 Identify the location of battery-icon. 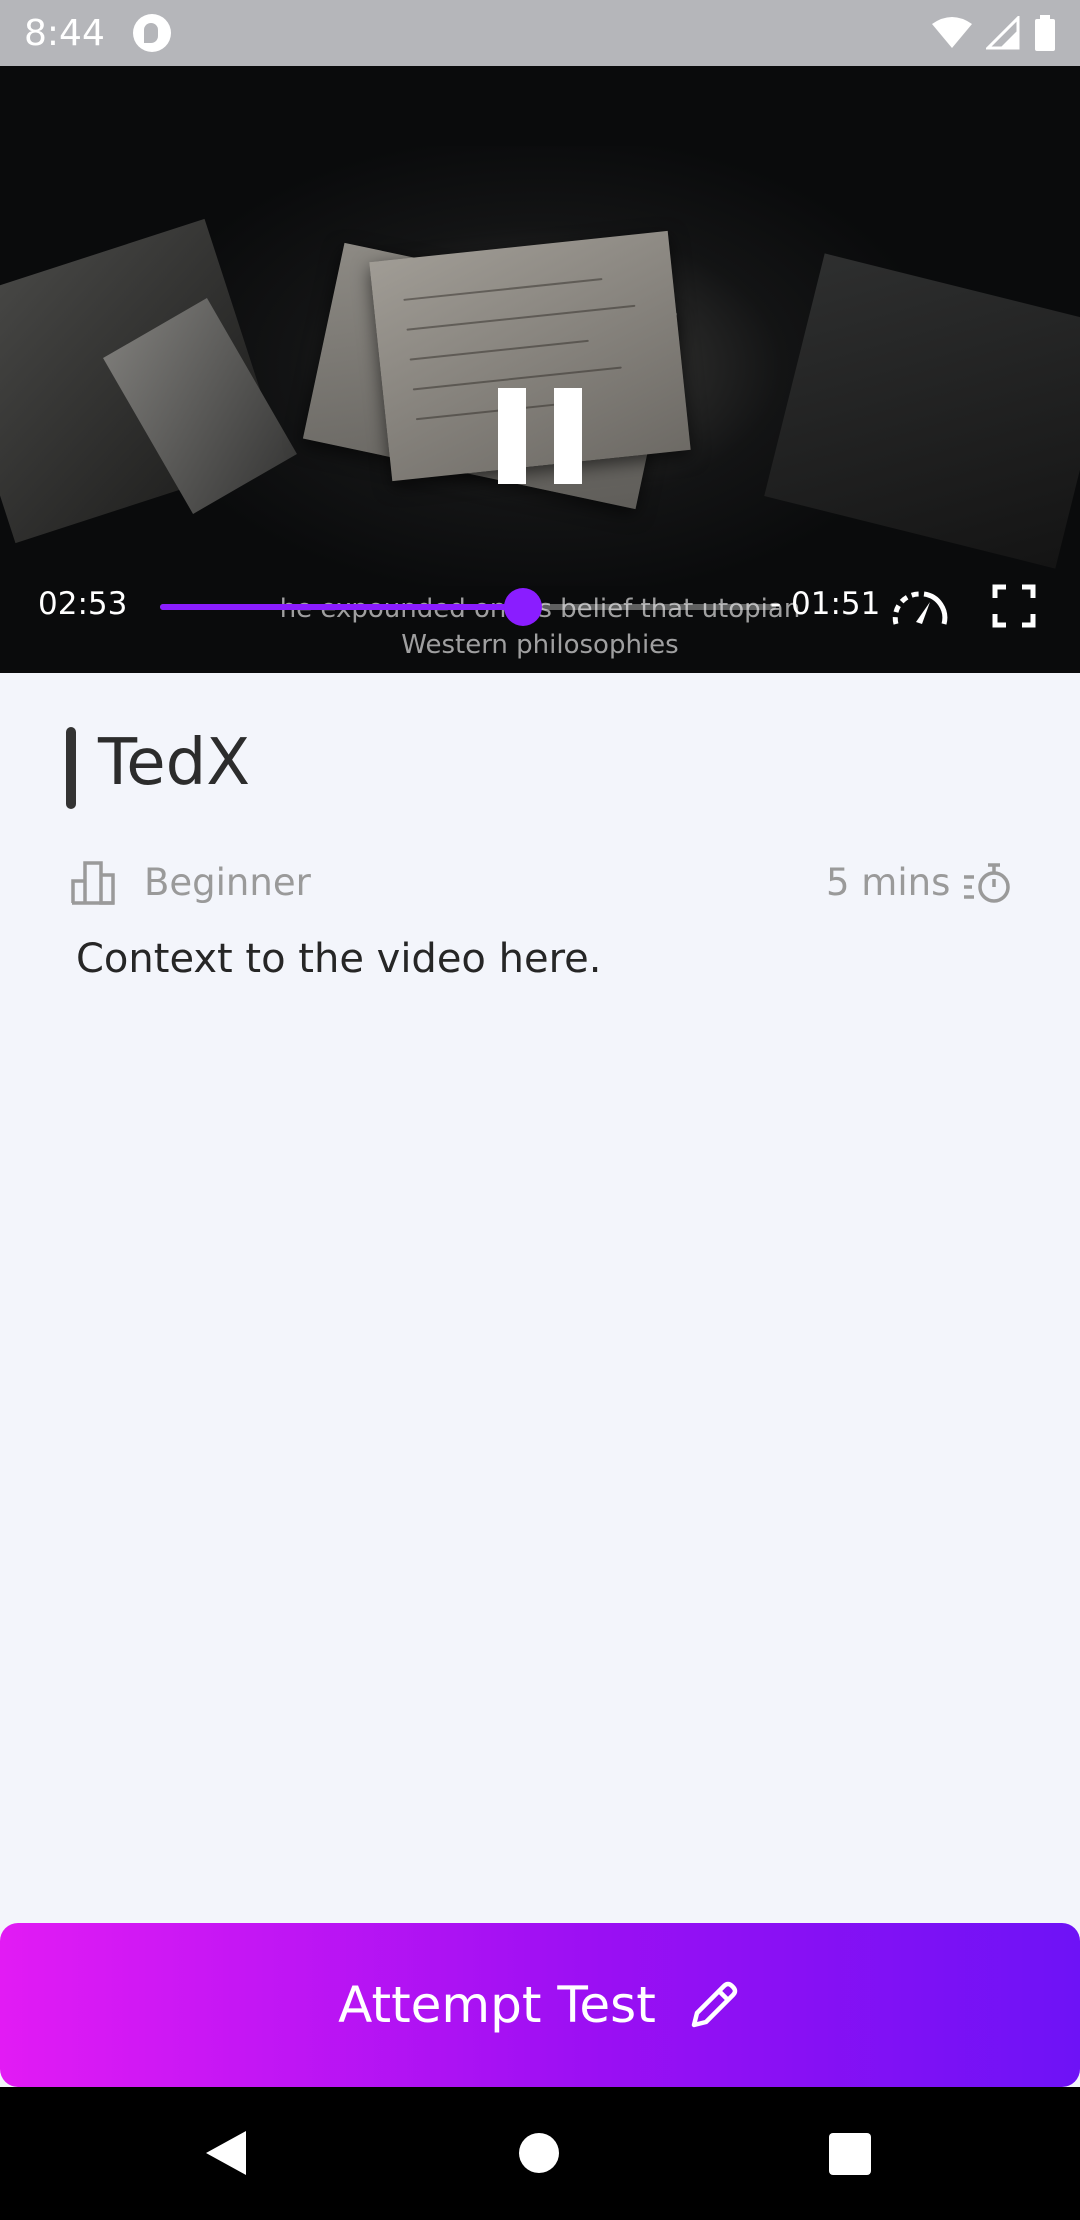
(1045, 33).